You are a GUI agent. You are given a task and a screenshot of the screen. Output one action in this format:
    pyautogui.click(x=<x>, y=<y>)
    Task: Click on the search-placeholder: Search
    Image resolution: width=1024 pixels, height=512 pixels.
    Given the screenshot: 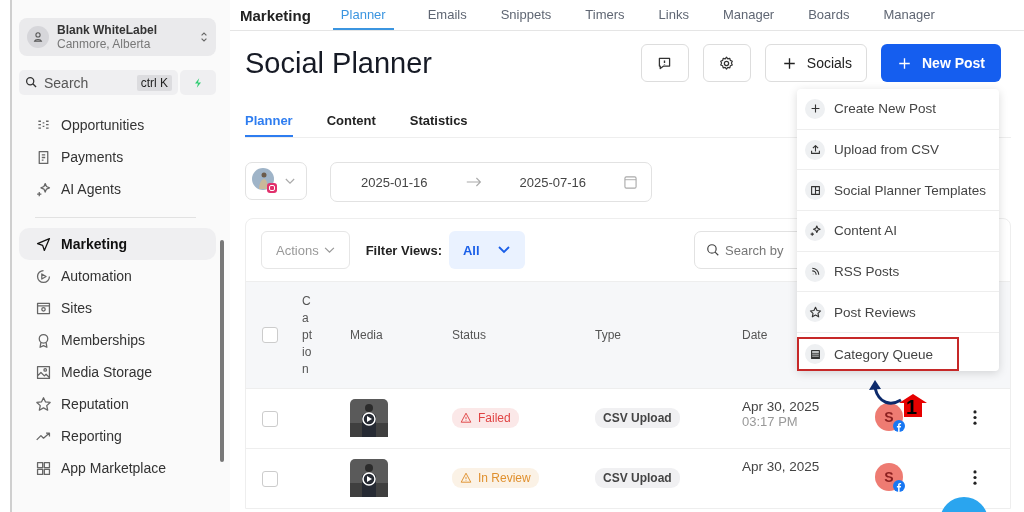 What is the action you would take?
    pyautogui.click(x=67, y=82)
    